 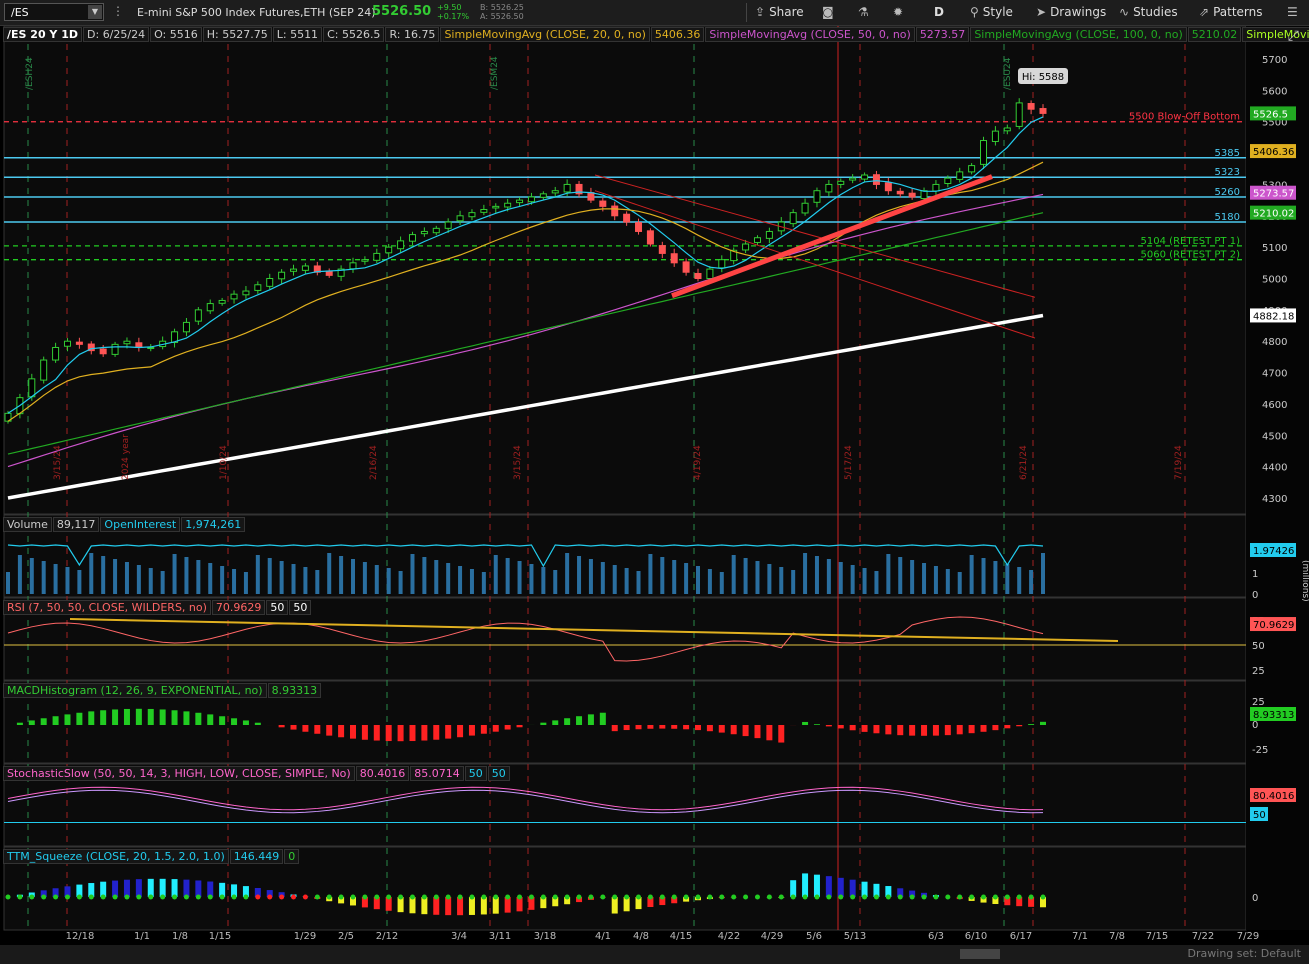 What do you see at coordinates (1304, 581) in the screenshot?
I see `volume-unit: (millions)` at bounding box center [1304, 581].